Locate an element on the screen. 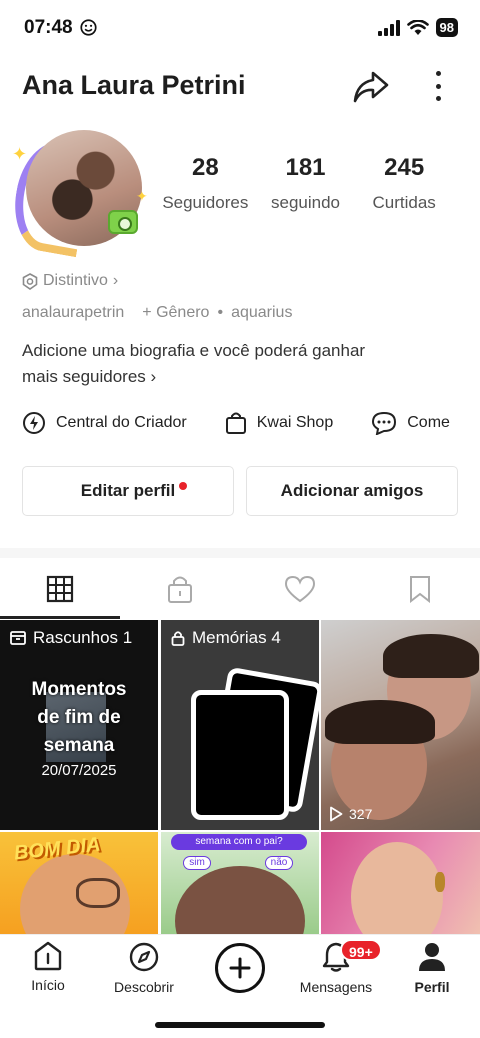 Image resolution: width=480 pixels, height=1038 pixels. more-options-button is located at coordinates (438, 86).